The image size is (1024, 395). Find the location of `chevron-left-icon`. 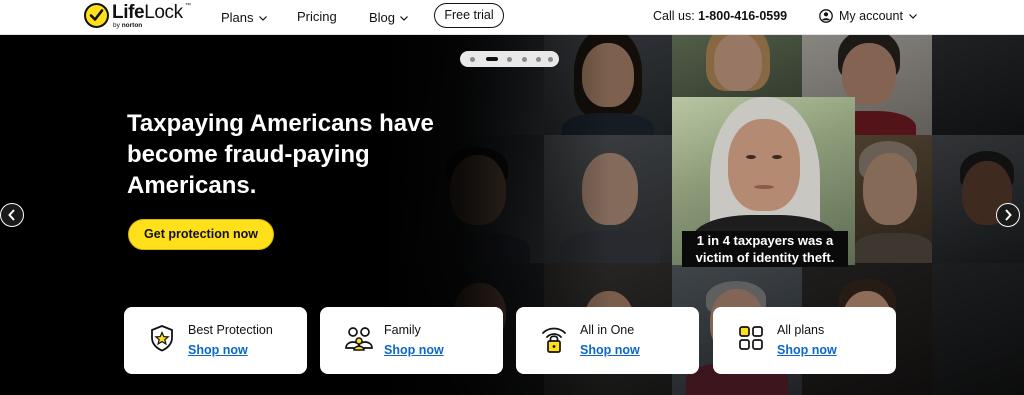

chevron-left-icon is located at coordinates (11, 215).